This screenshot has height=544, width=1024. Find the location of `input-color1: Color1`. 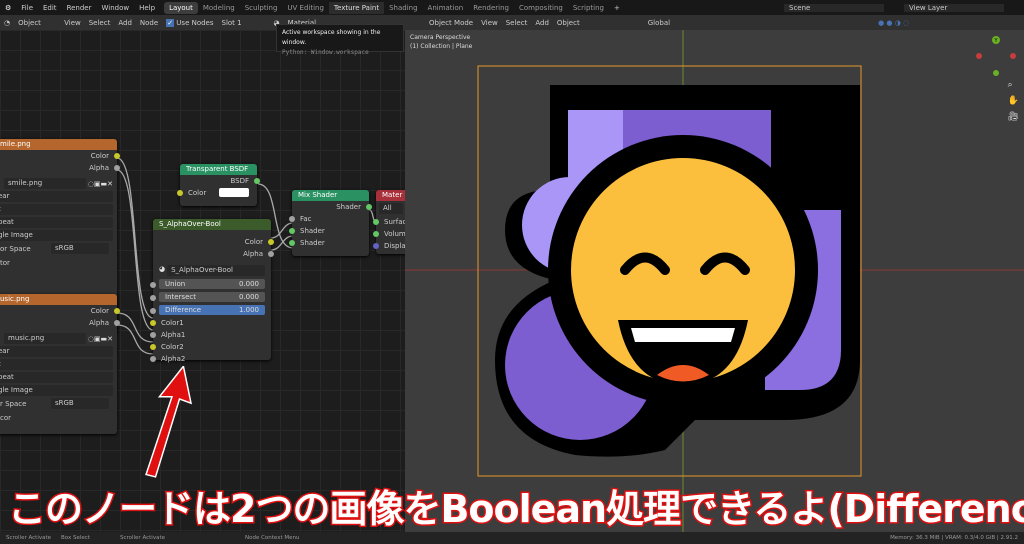

input-color1: Color1 is located at coordinates (172, 323).